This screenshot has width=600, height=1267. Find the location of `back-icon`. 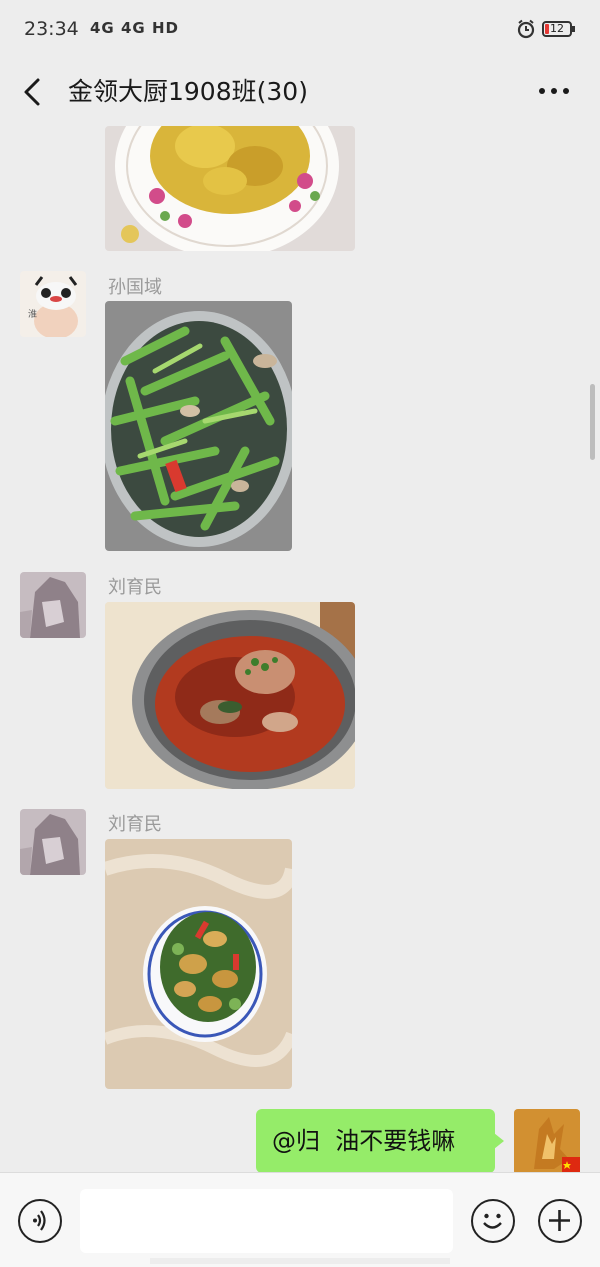

back-icon is located at coordinates (33, 92).